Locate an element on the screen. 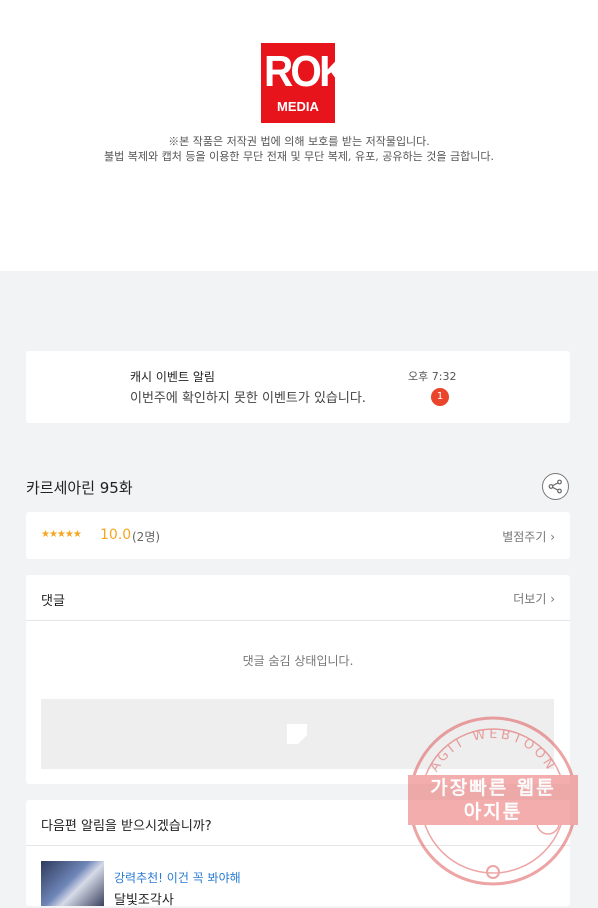 This screenshot has height=908, width=598. rating-vote-count: (2명) is located at coordinates (146, 537).